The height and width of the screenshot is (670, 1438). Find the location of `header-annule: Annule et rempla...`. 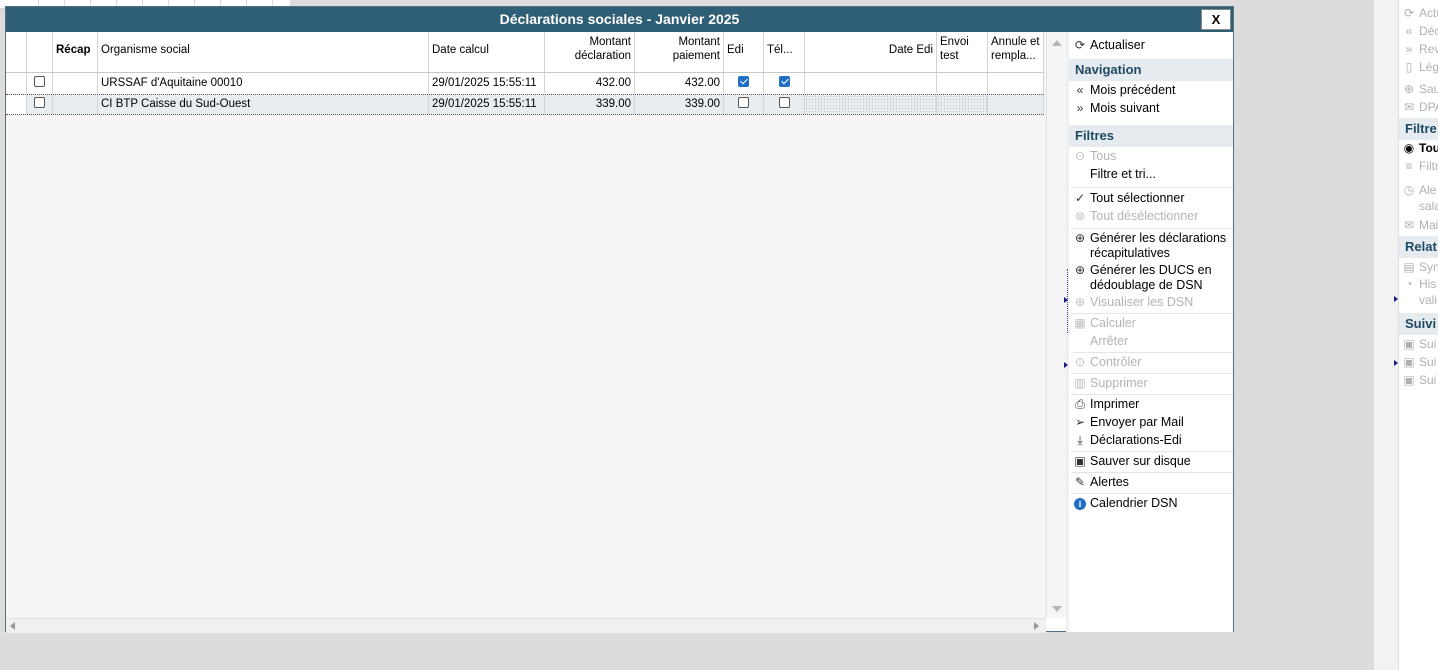

header-annule: Annule et rempla... is located at coordinates (1016, 52).